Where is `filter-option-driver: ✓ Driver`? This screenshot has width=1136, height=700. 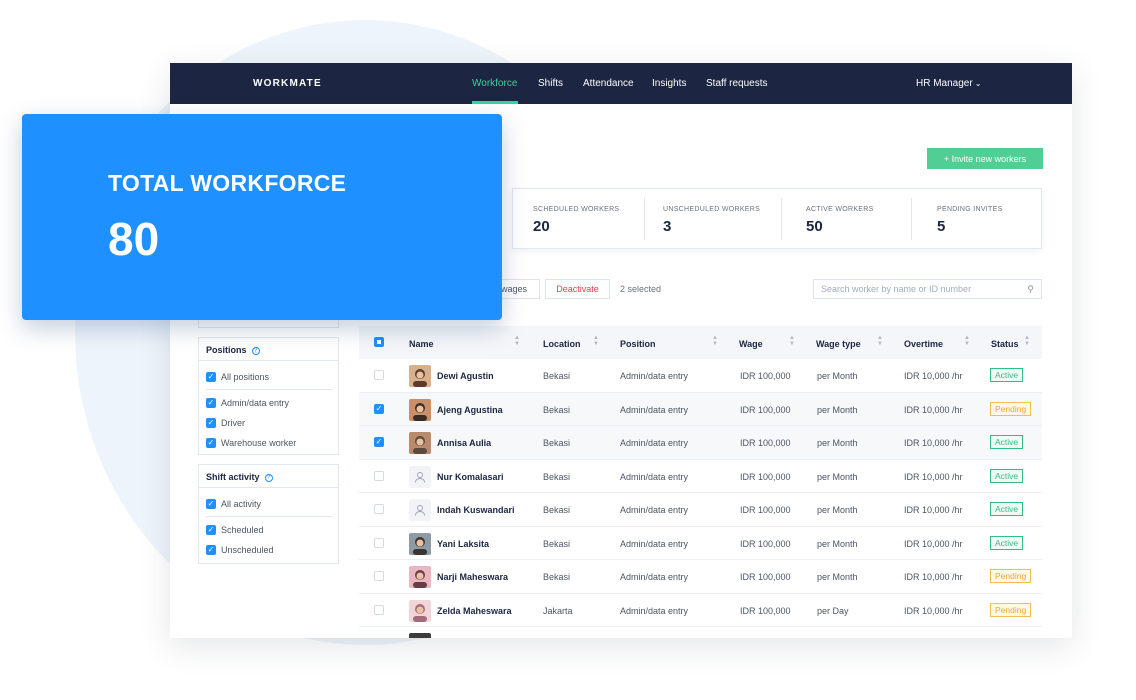 filter-option-driver: ✓ Driver is located at coordinates (225, 423).